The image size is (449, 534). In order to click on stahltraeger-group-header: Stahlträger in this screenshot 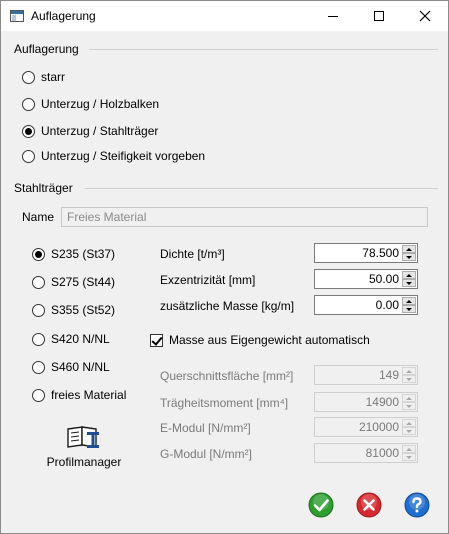, I will do `click(43, 188)`.